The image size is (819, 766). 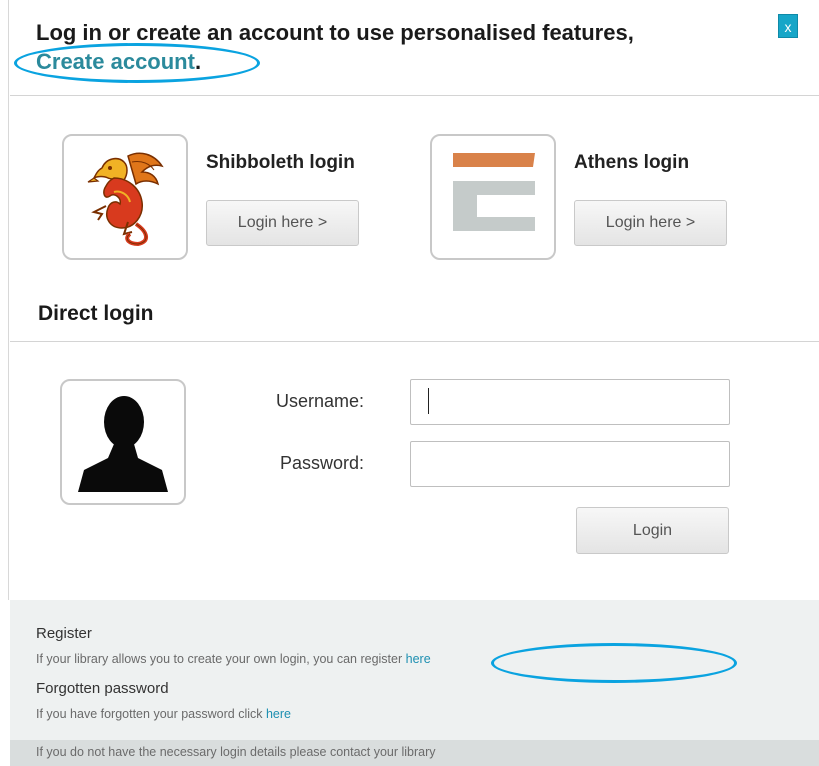 What do you see at coordinates (652, 530) in the screenshot?
I see `login-button: Login` at bounding box center [652, 530].